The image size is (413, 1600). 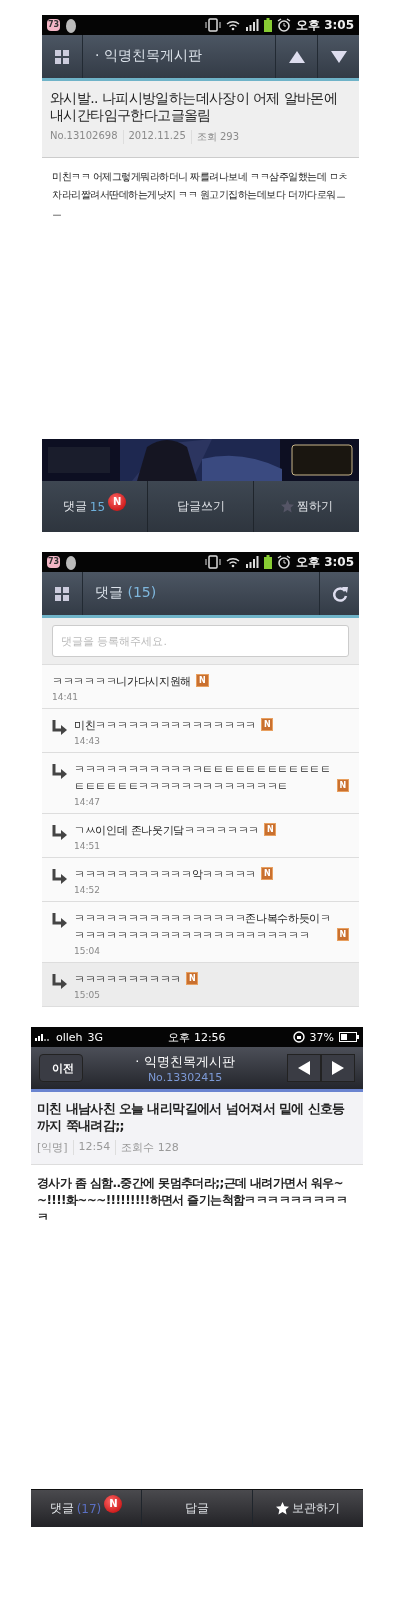 I want to click on post-title: 미친 내남사친 오늘 내리막길에서 넘어져서 밑에 신호등까지 쭉내려감;;, so click(x=191, y=1117).